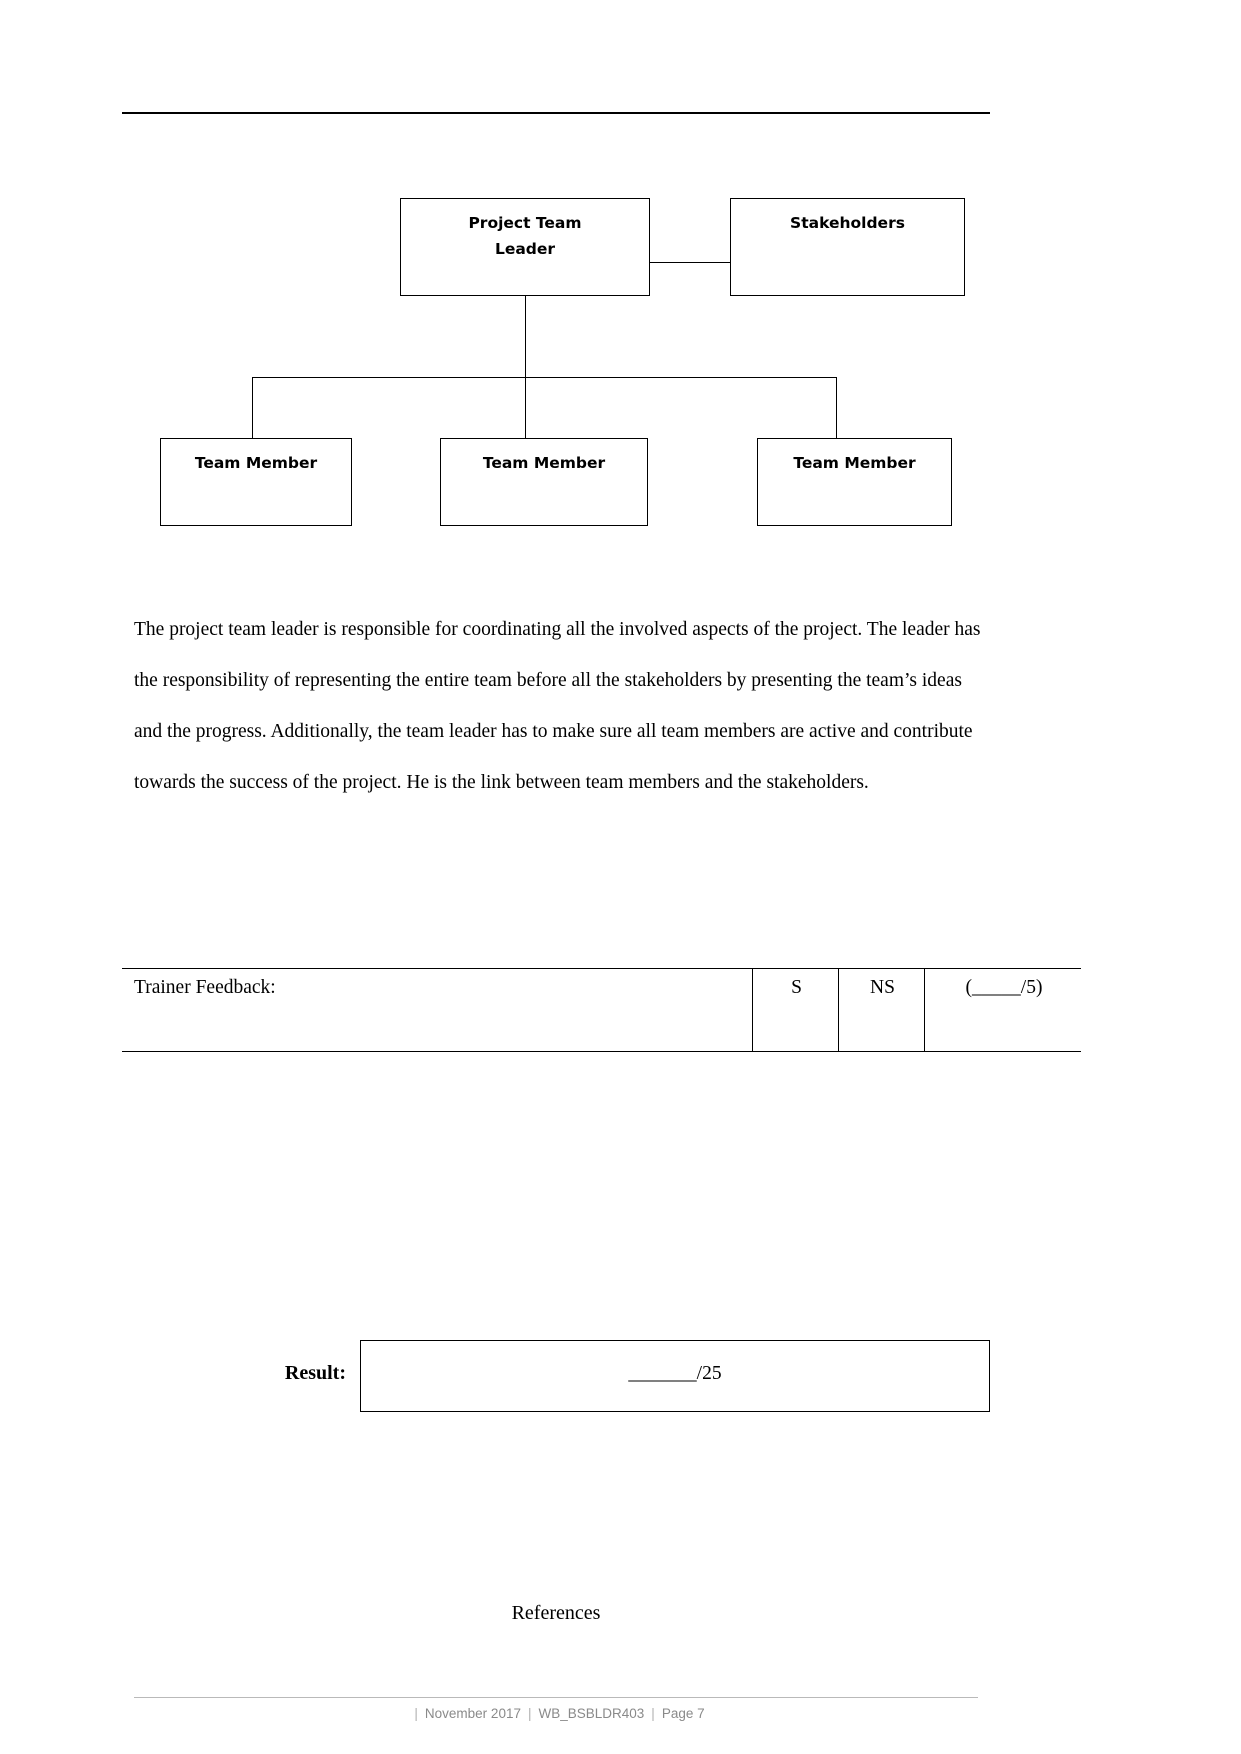 The width and height of the screenshot is (1241, 1754). What do you see at coordinates (556, 1697) in the screenshot?
I see `footer-rule` at bounding box center [556, 1697].